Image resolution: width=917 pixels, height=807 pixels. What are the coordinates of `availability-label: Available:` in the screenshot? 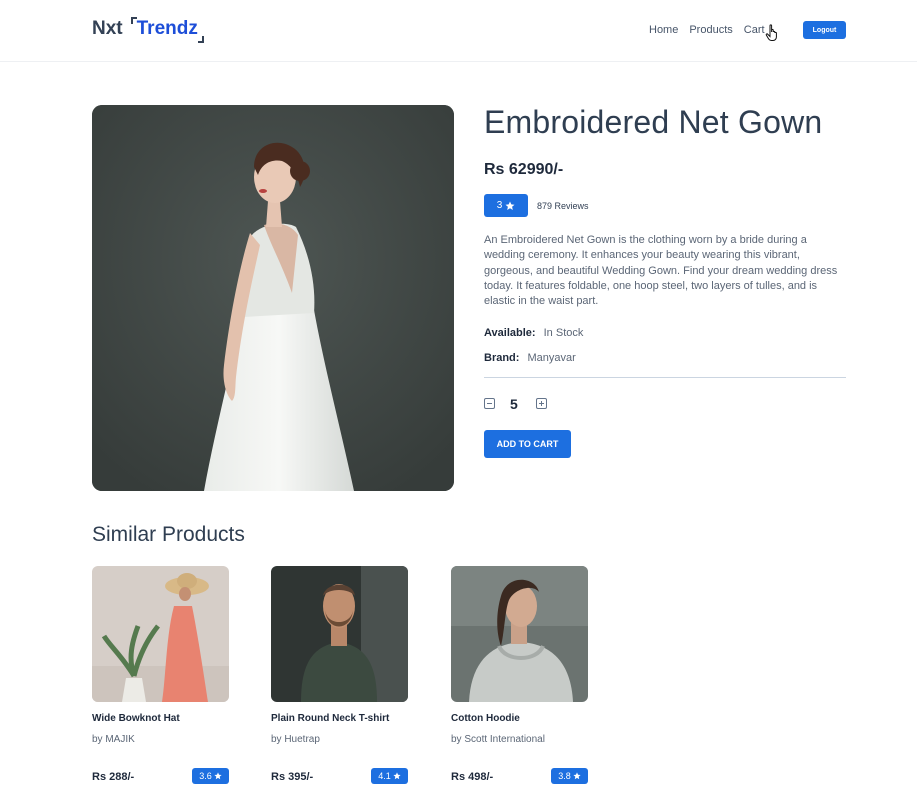 It's located at (510, 333).